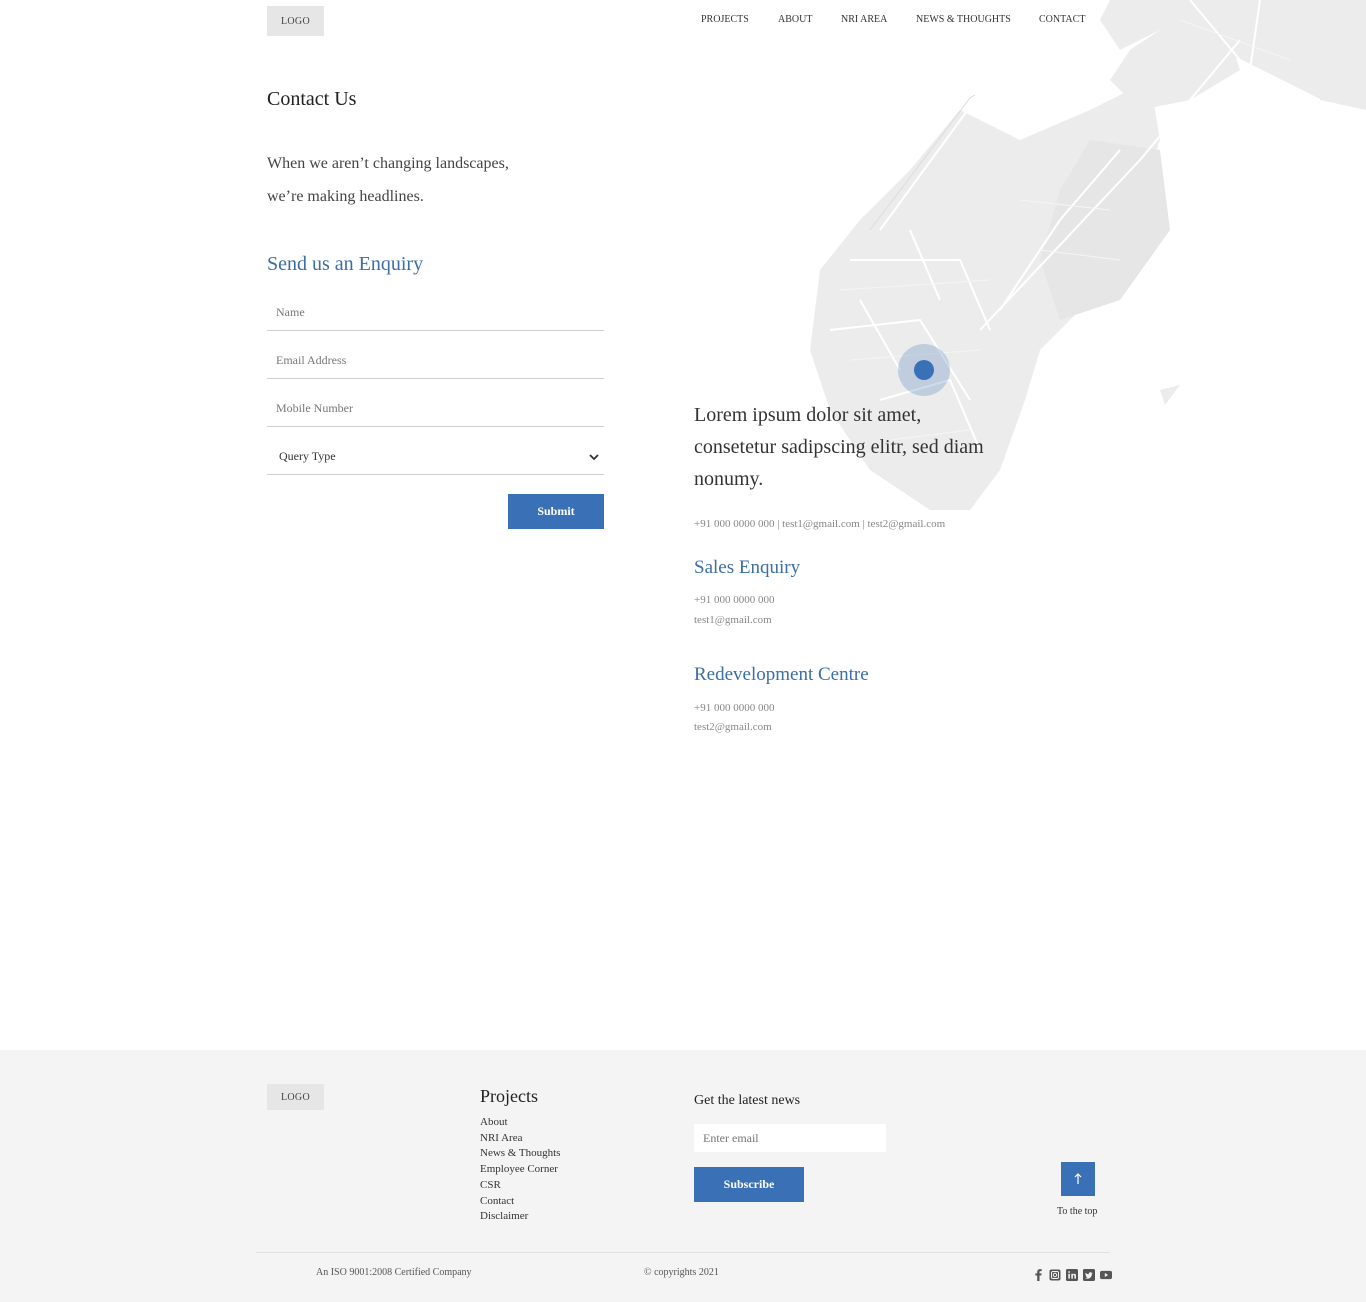 Image resolution: width=1366 pixels, height=1302 pixels. Describe the element at coordinates (520, 1186) in the screenshot. I see `footer-link-csr: CSR` at that location.